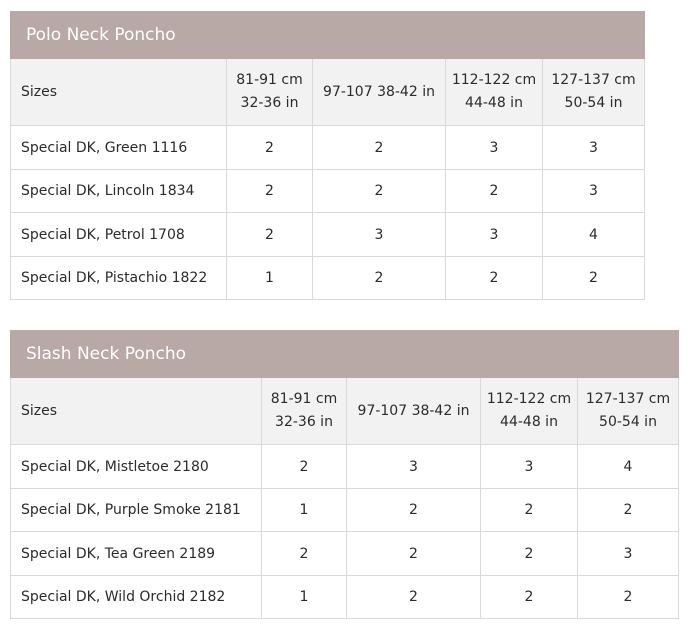 The height and width of the screenshot is (631, 693). I want to click on table-row: Special DK, Purple Smoke 2181 1 2 2 2, so click(344, 510).